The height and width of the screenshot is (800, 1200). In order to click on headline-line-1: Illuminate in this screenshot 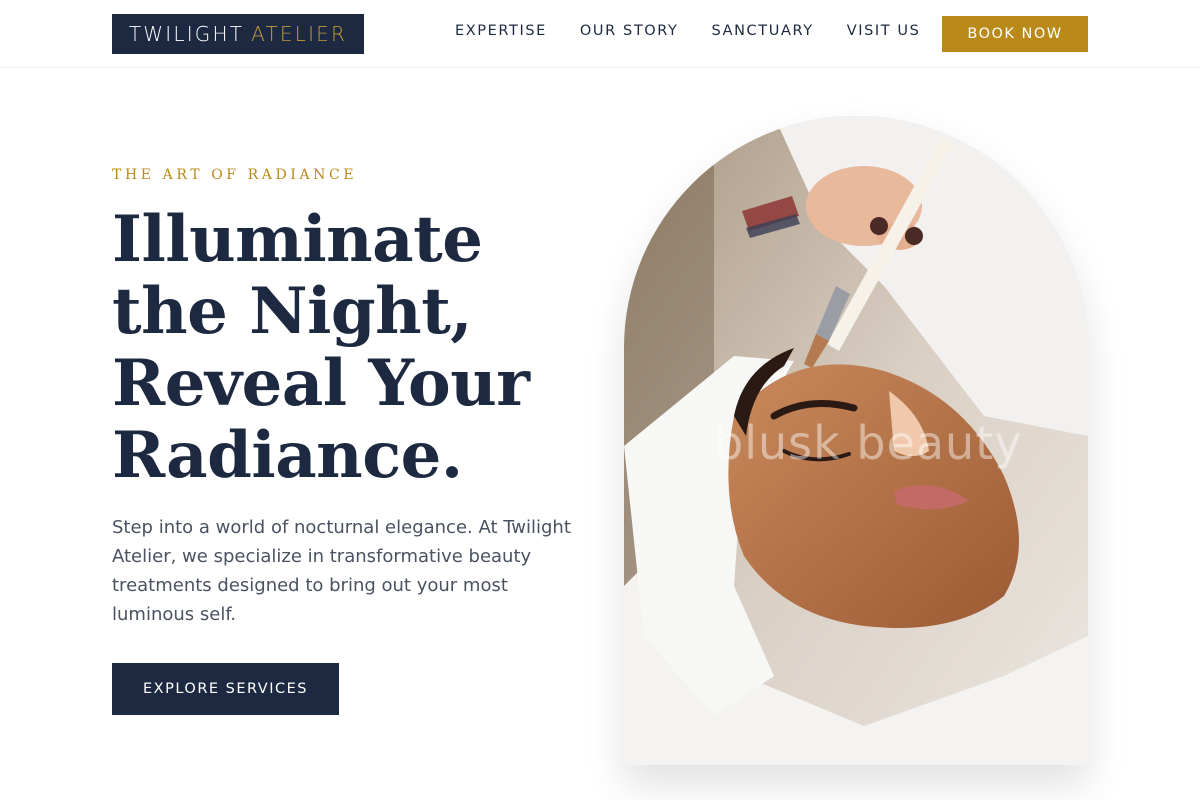, I will do `click(297, 239)`.